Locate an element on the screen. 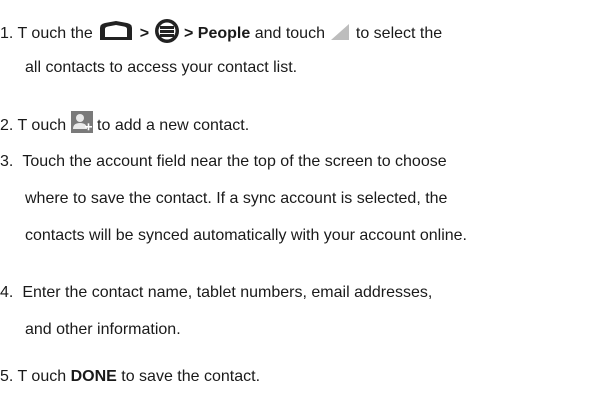 Image resolution: width=591 pixels, height=398 pixels. step-2-text-b: to add a new contact. is located at coordinates (173, 126).